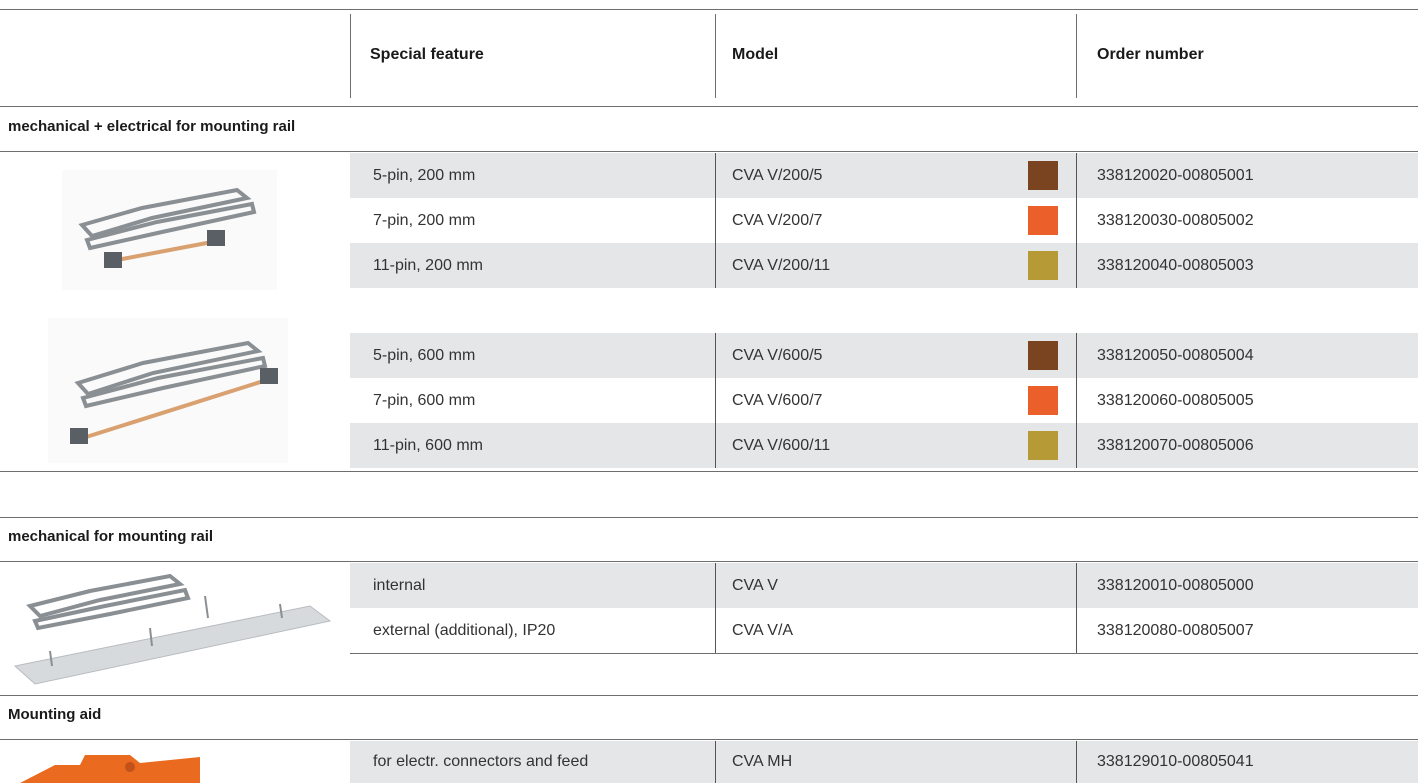  I want to click on rail-connector-600mm-image, so click(168, 390).